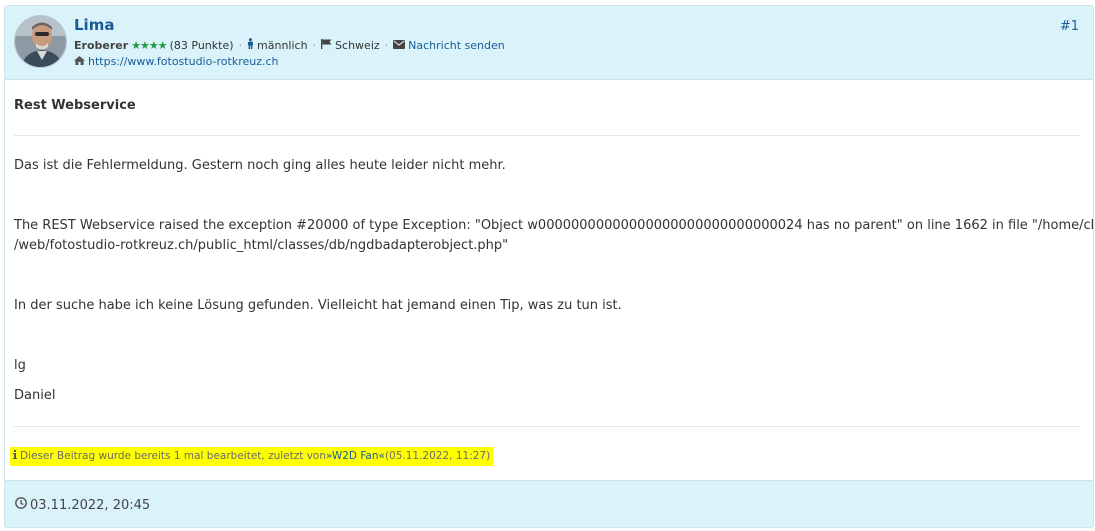  Describe the element at coordinates (75, 105) in the screenshot. I see `post-title: Rest Webservice` at that location.